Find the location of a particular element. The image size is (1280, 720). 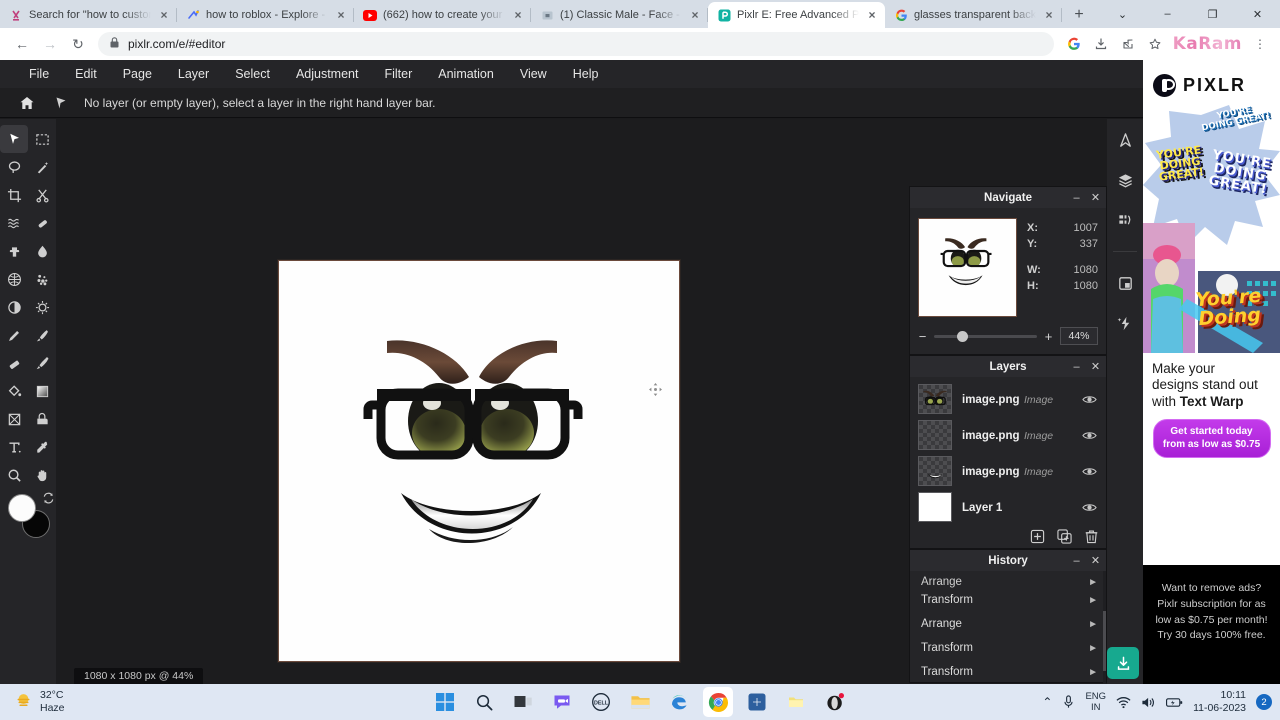

magic-wand-icon is located at coordinates (42, 167).